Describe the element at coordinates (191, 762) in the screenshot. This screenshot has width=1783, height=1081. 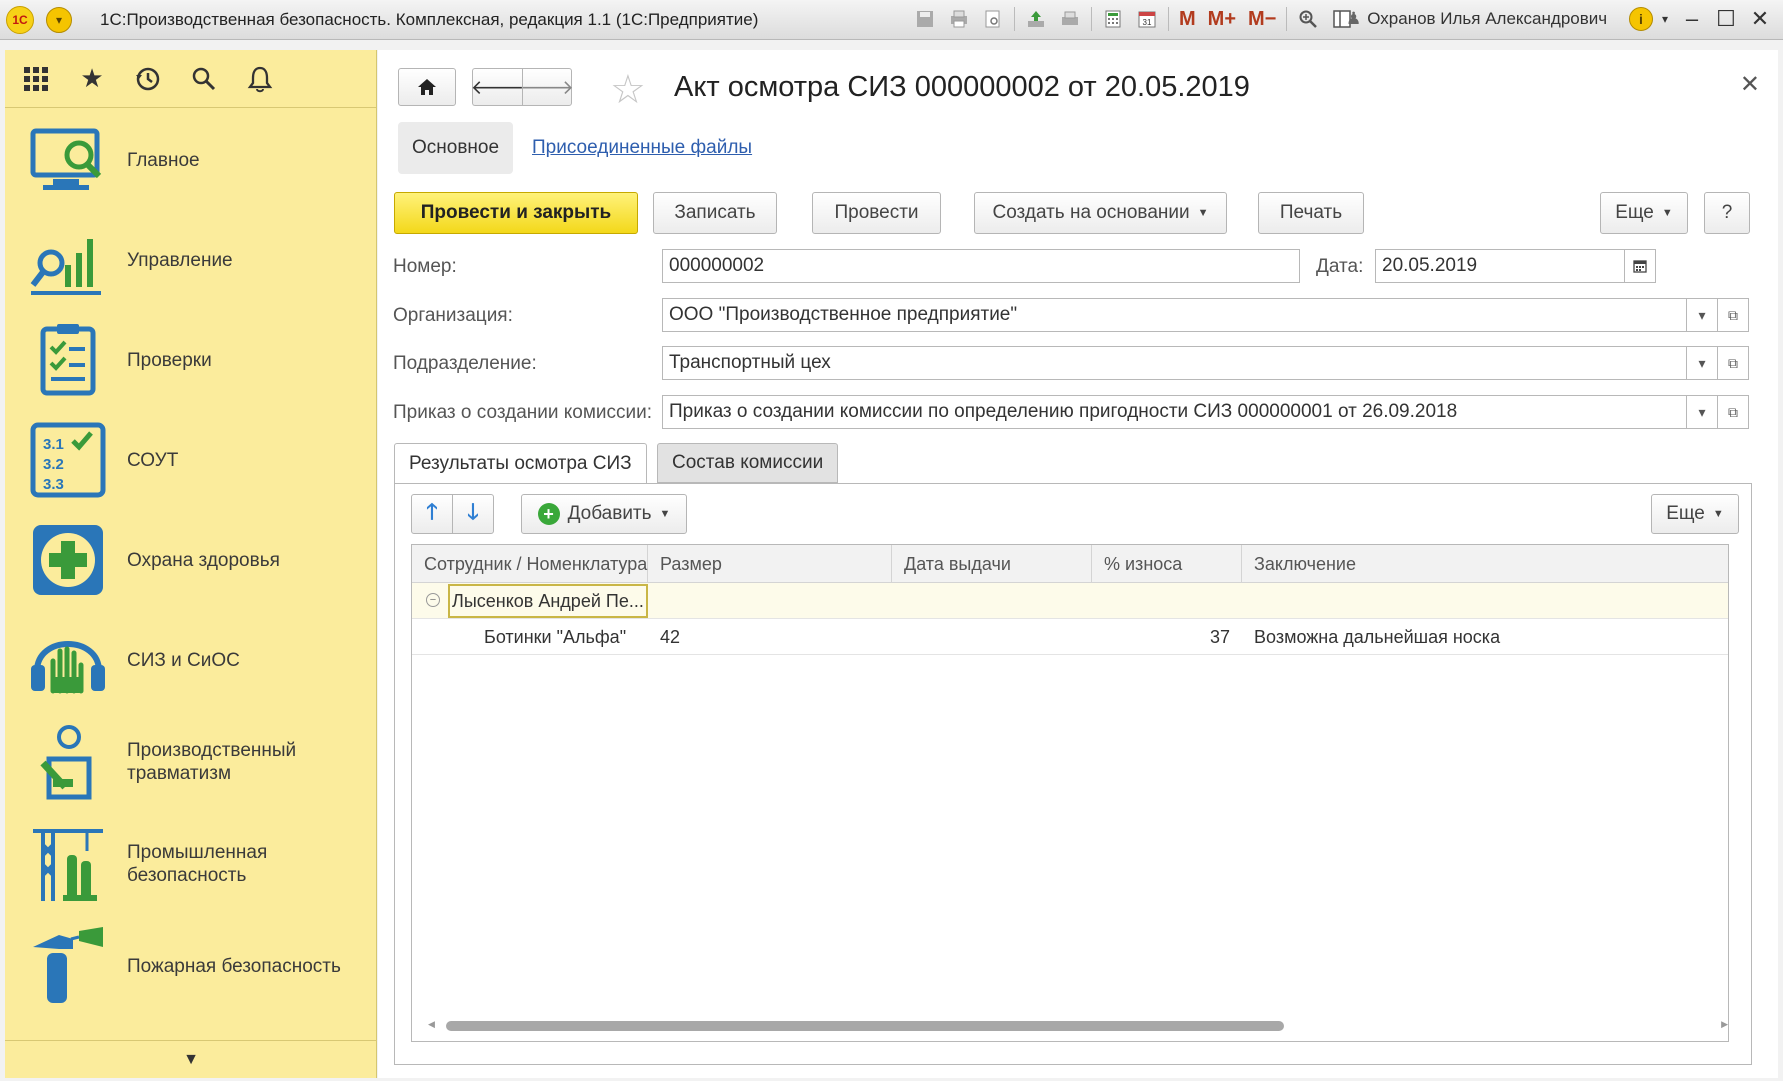
I see `sidebar-item-injury: Производственный травматизм` at that location.